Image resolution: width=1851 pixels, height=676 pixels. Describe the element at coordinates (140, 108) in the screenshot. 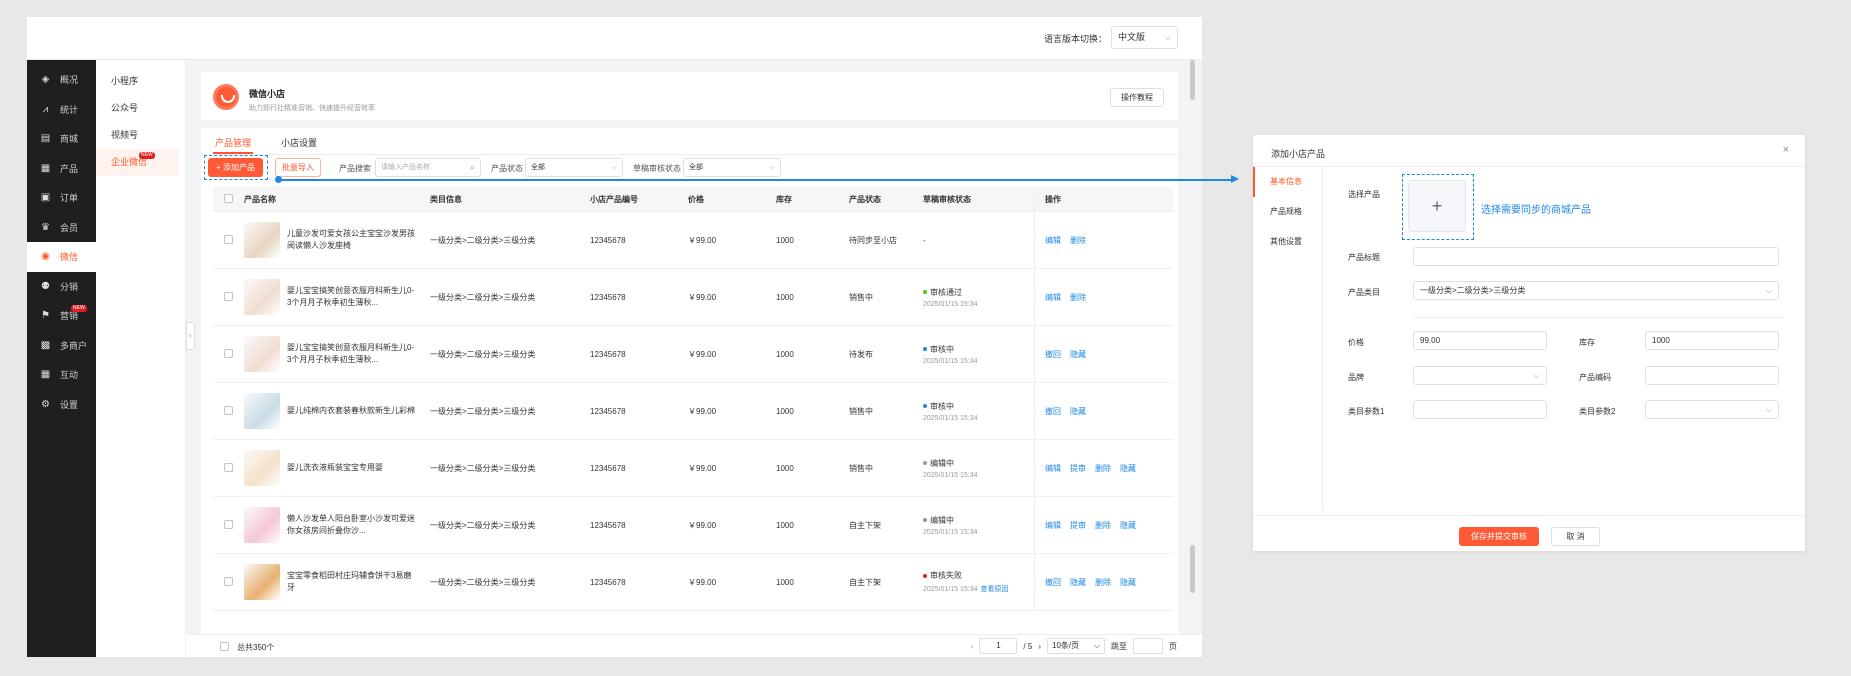

I see `subnav-item: 公众号` at that location.